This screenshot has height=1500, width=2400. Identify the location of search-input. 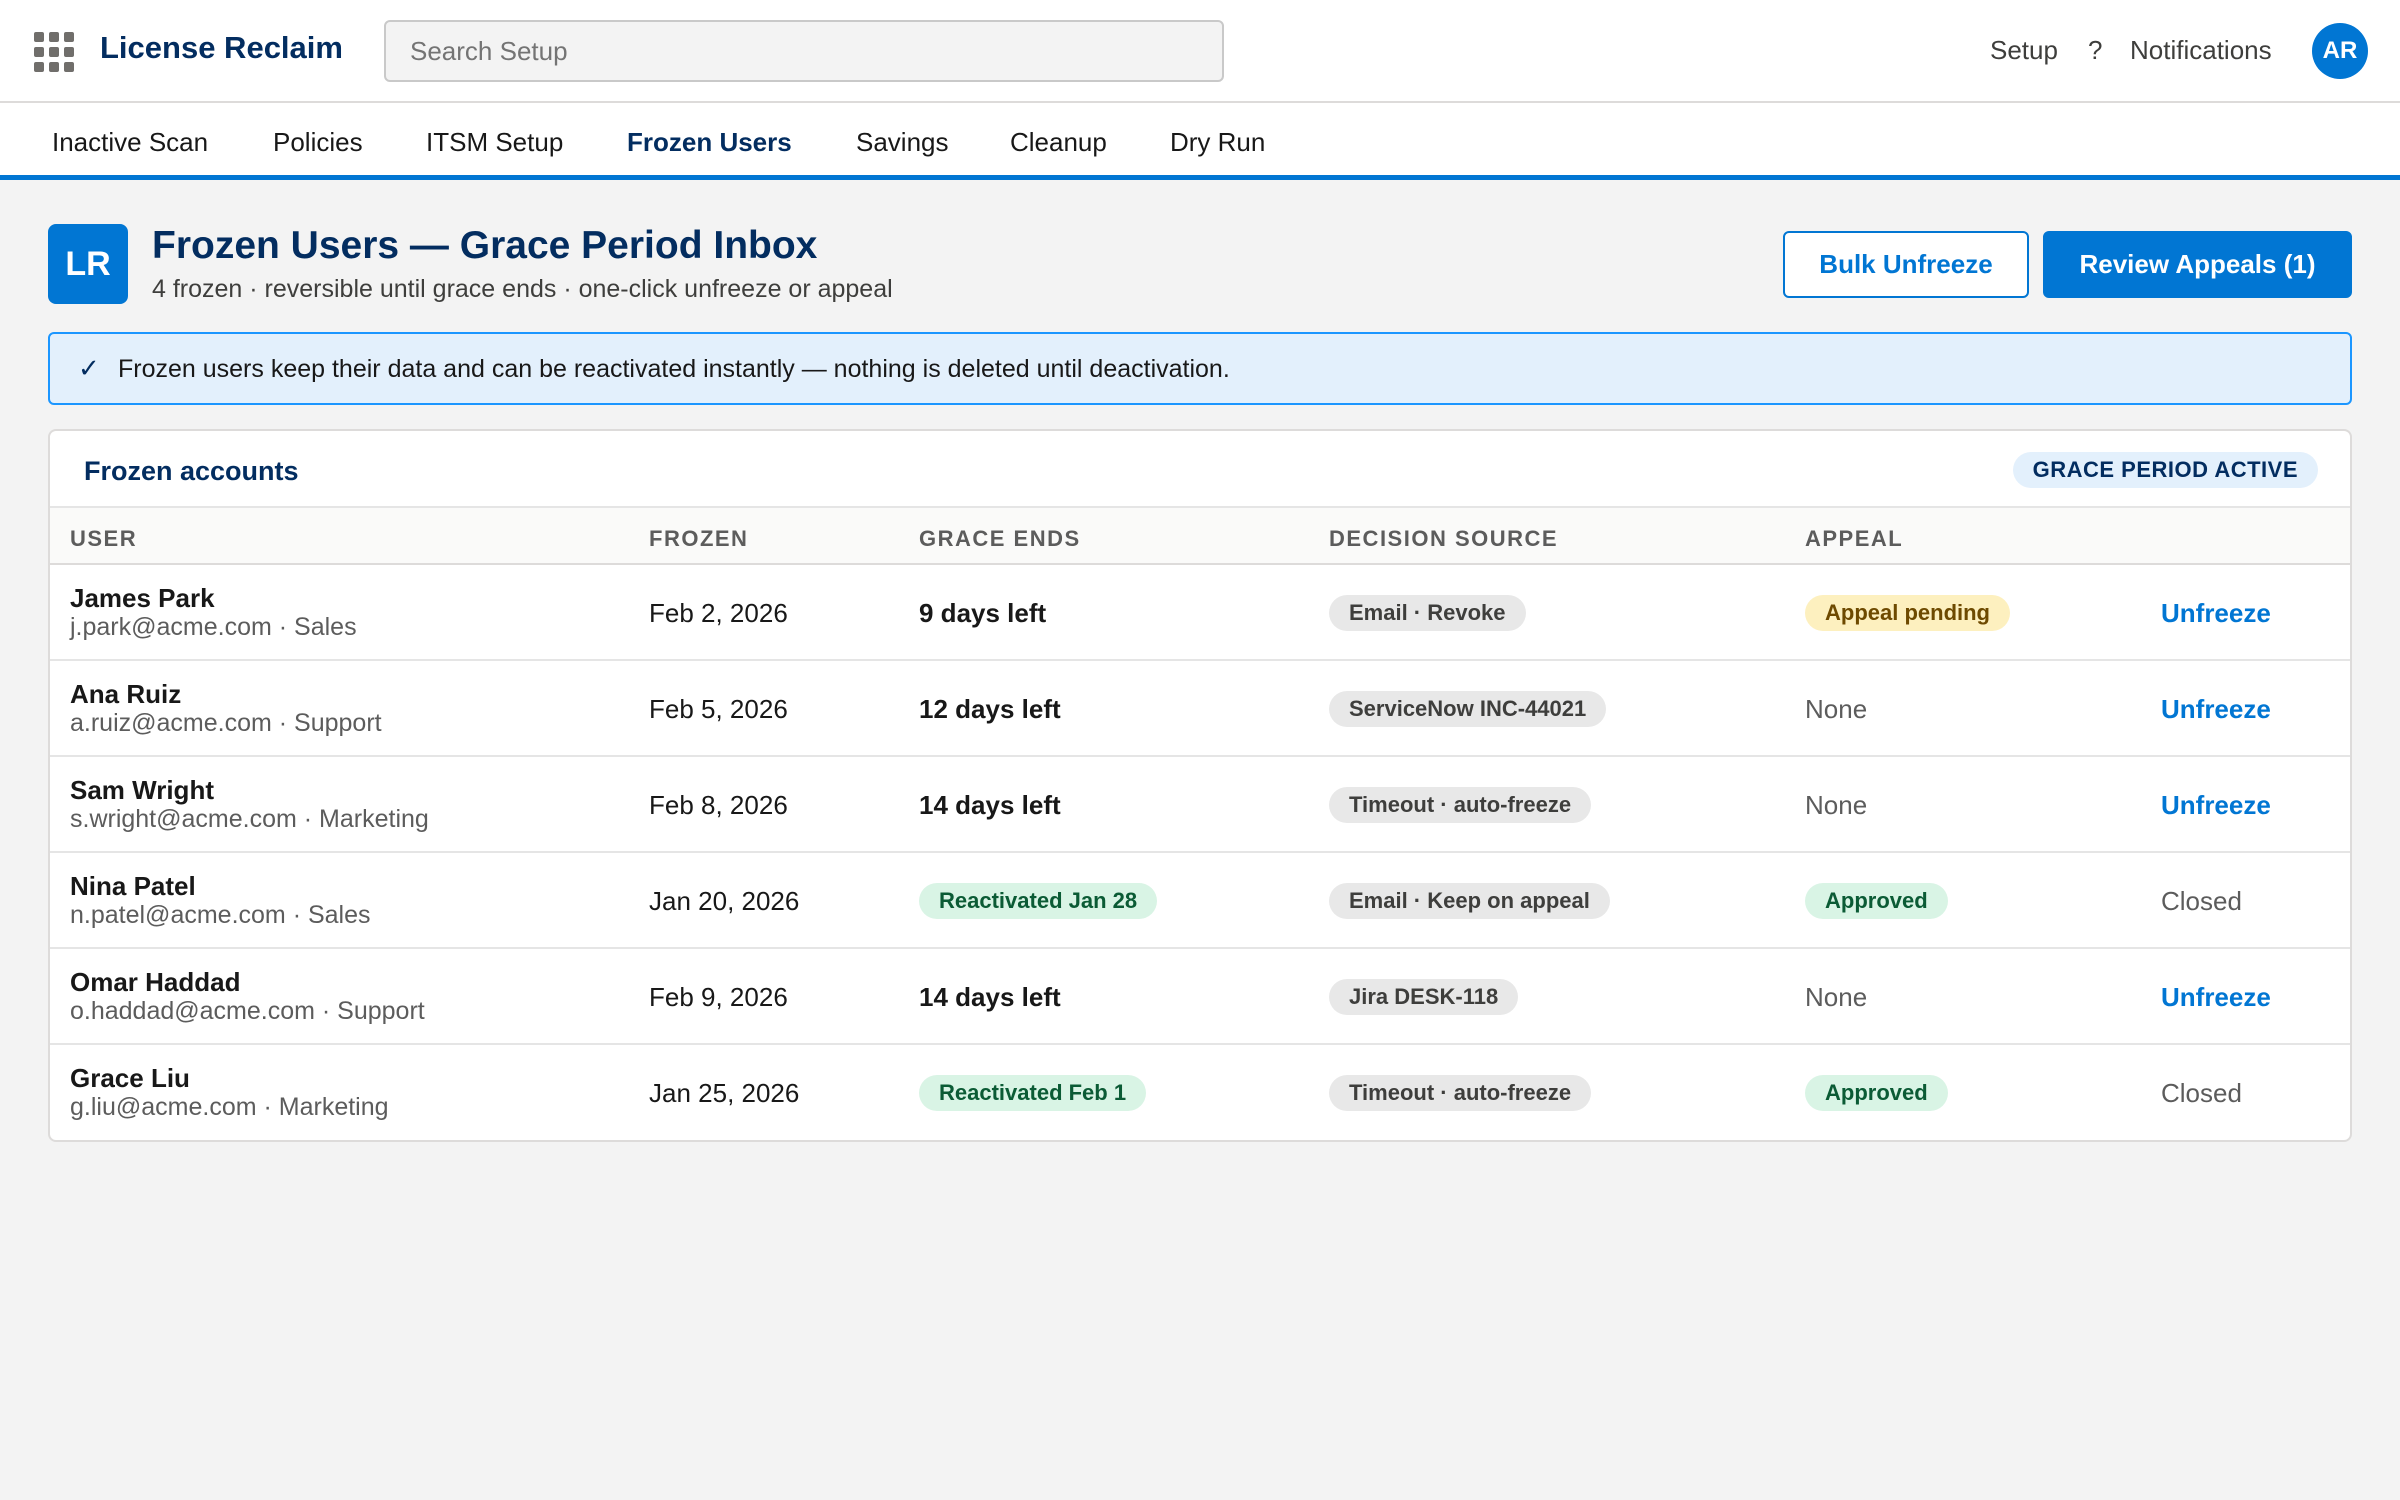
(804, 51).